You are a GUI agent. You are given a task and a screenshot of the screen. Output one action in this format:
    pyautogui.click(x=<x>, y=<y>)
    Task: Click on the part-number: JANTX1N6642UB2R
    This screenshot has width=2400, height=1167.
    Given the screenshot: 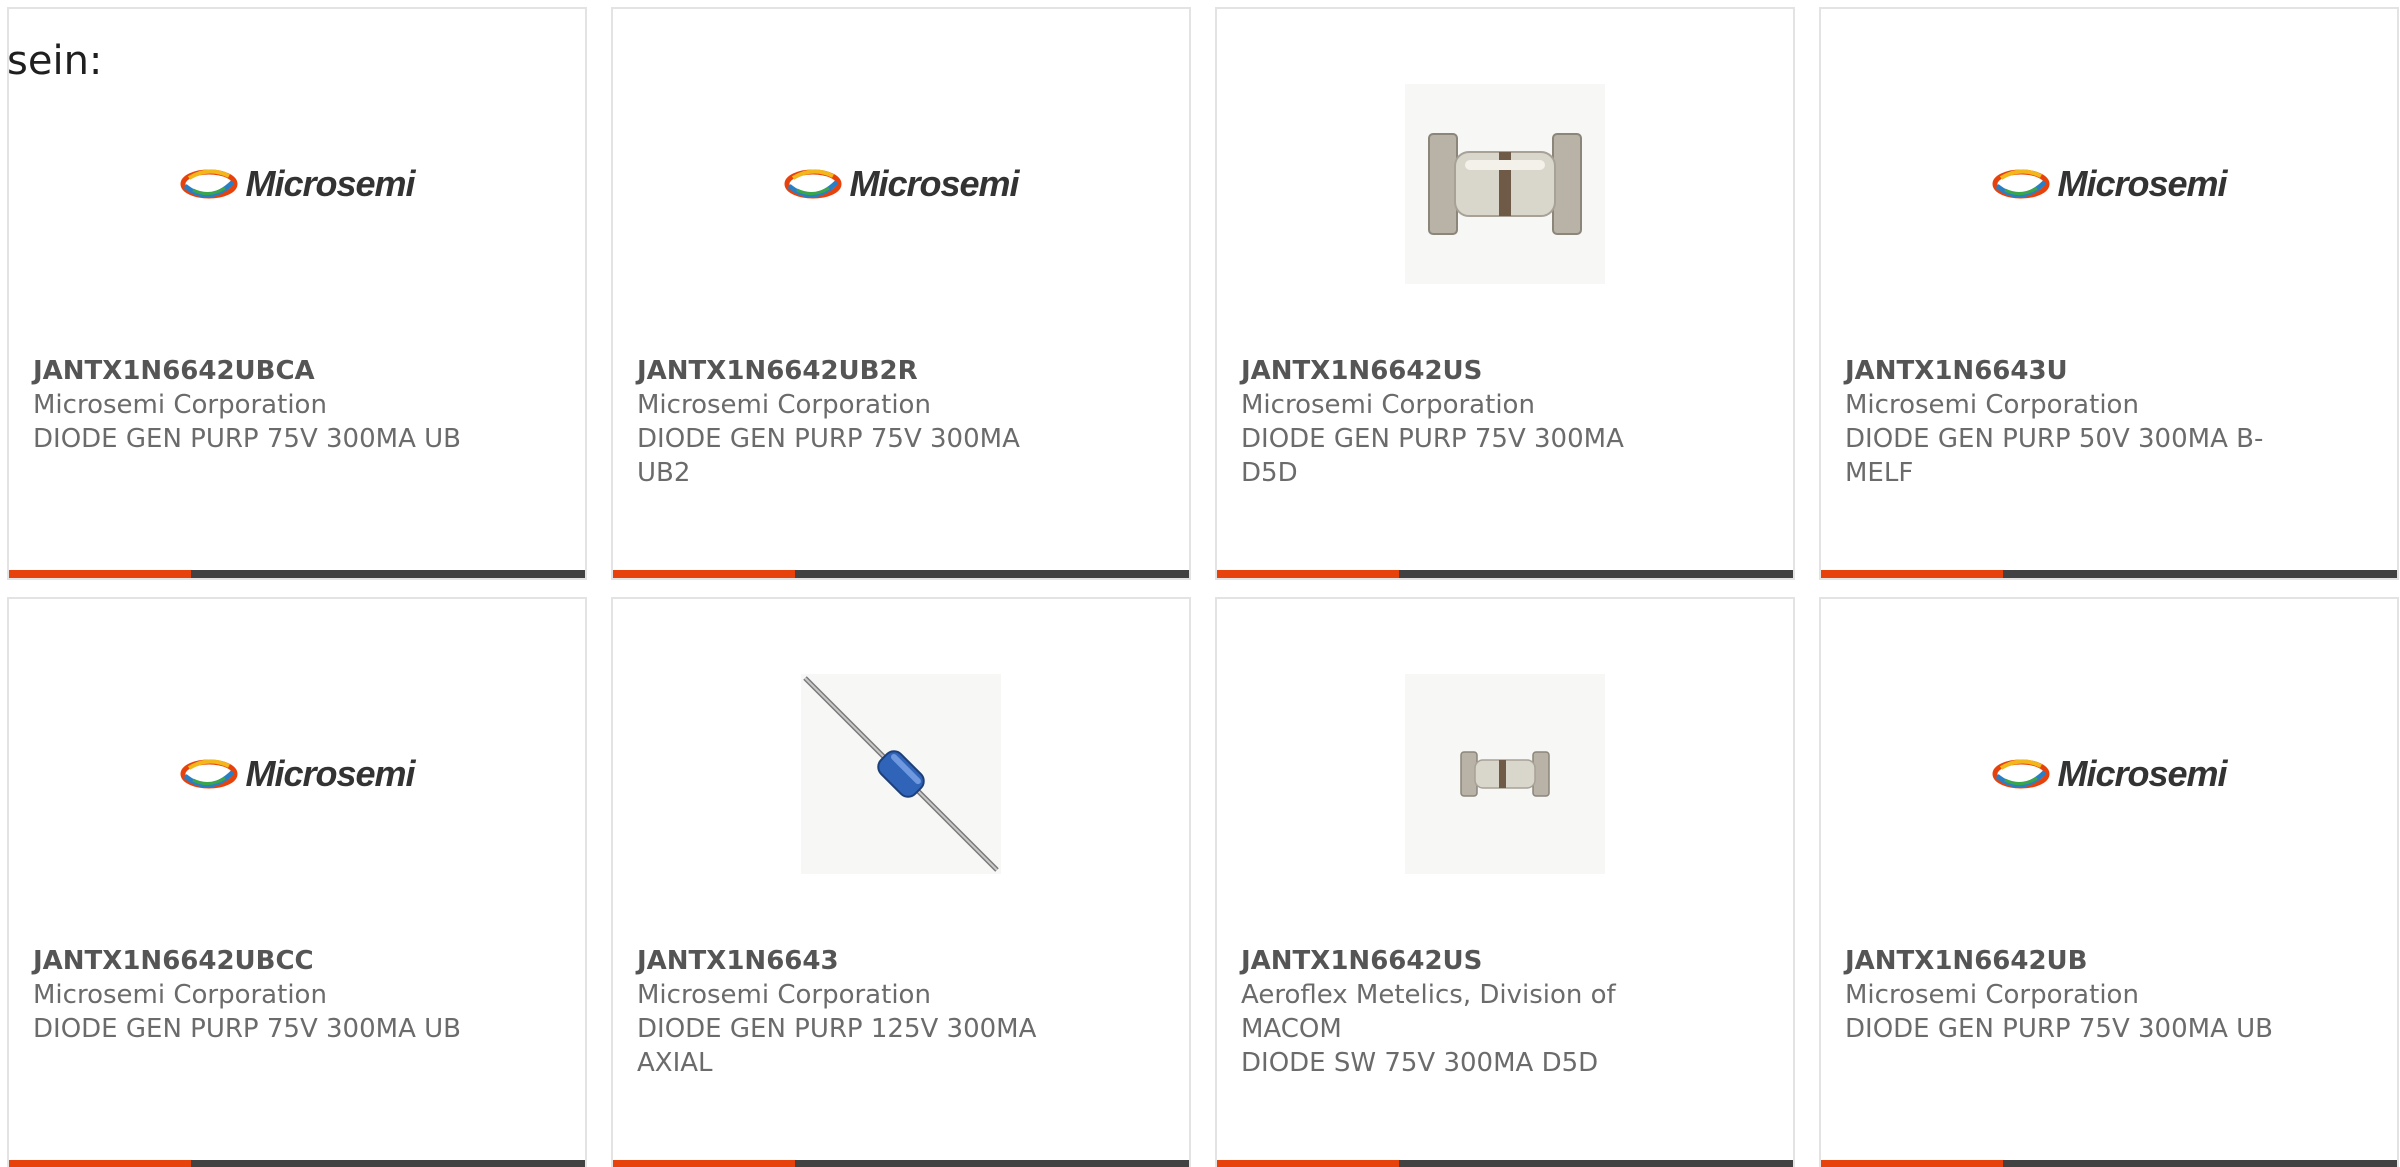 What is the action you would take?
    pyautogui.click(x=852, y=371)
    